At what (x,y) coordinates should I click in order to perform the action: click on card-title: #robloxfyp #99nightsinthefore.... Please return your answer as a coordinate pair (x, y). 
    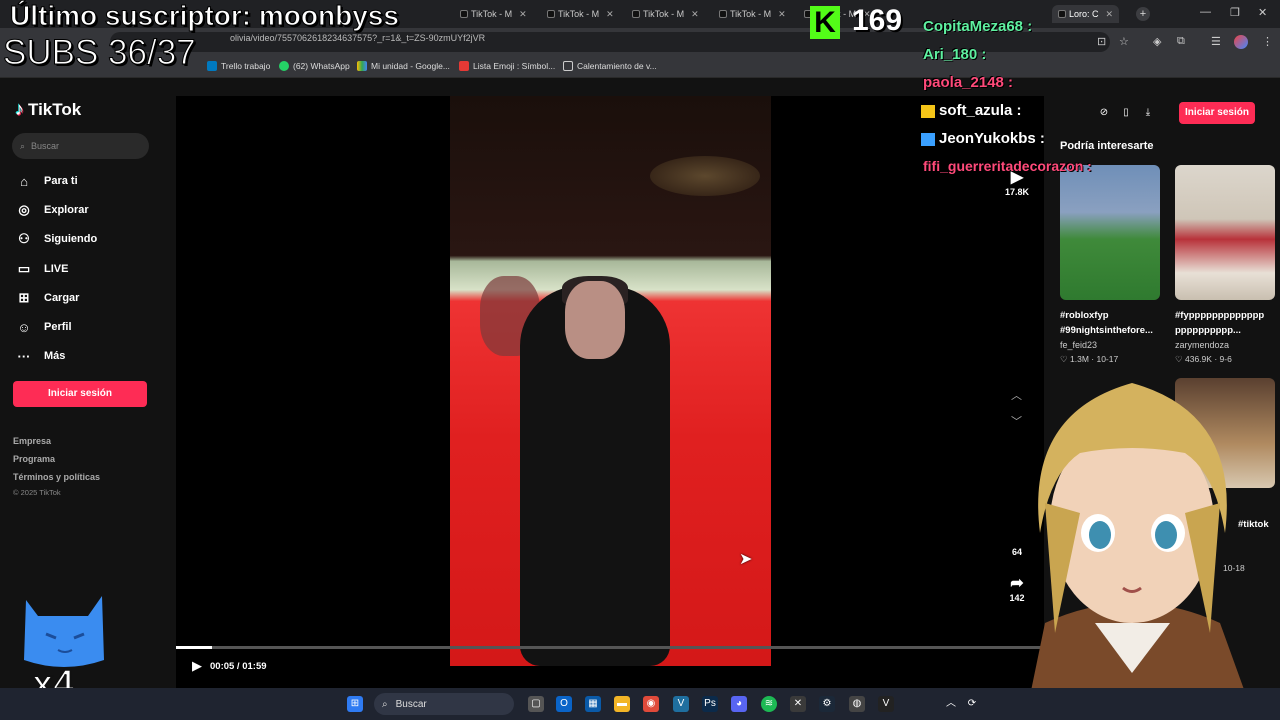
    Looking at the image, I should click on (1106, 323).